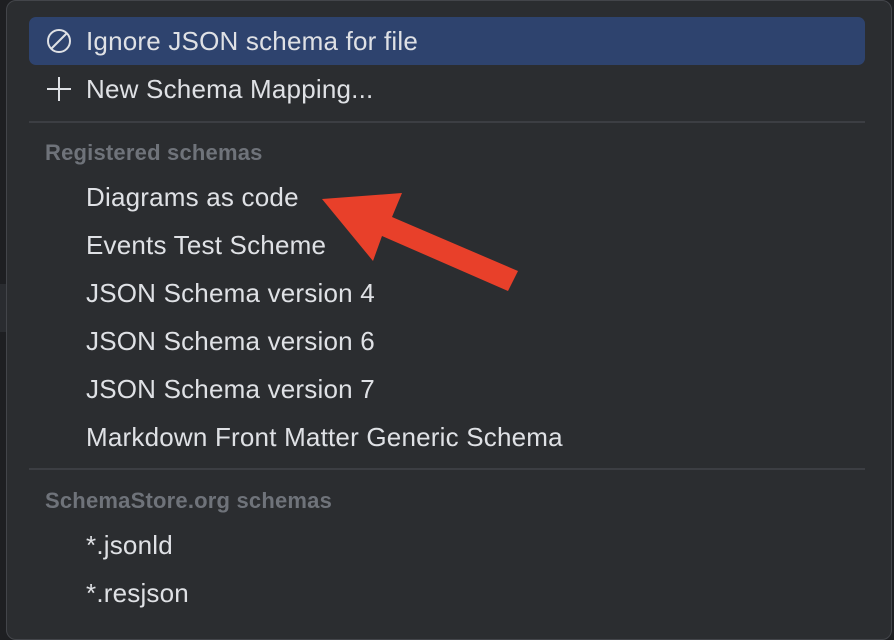 The image size is (894, 640). What do you see at coordinates (59, 89) in the screenshot?
I see `plus-icon` at bounding box center [59, 89].